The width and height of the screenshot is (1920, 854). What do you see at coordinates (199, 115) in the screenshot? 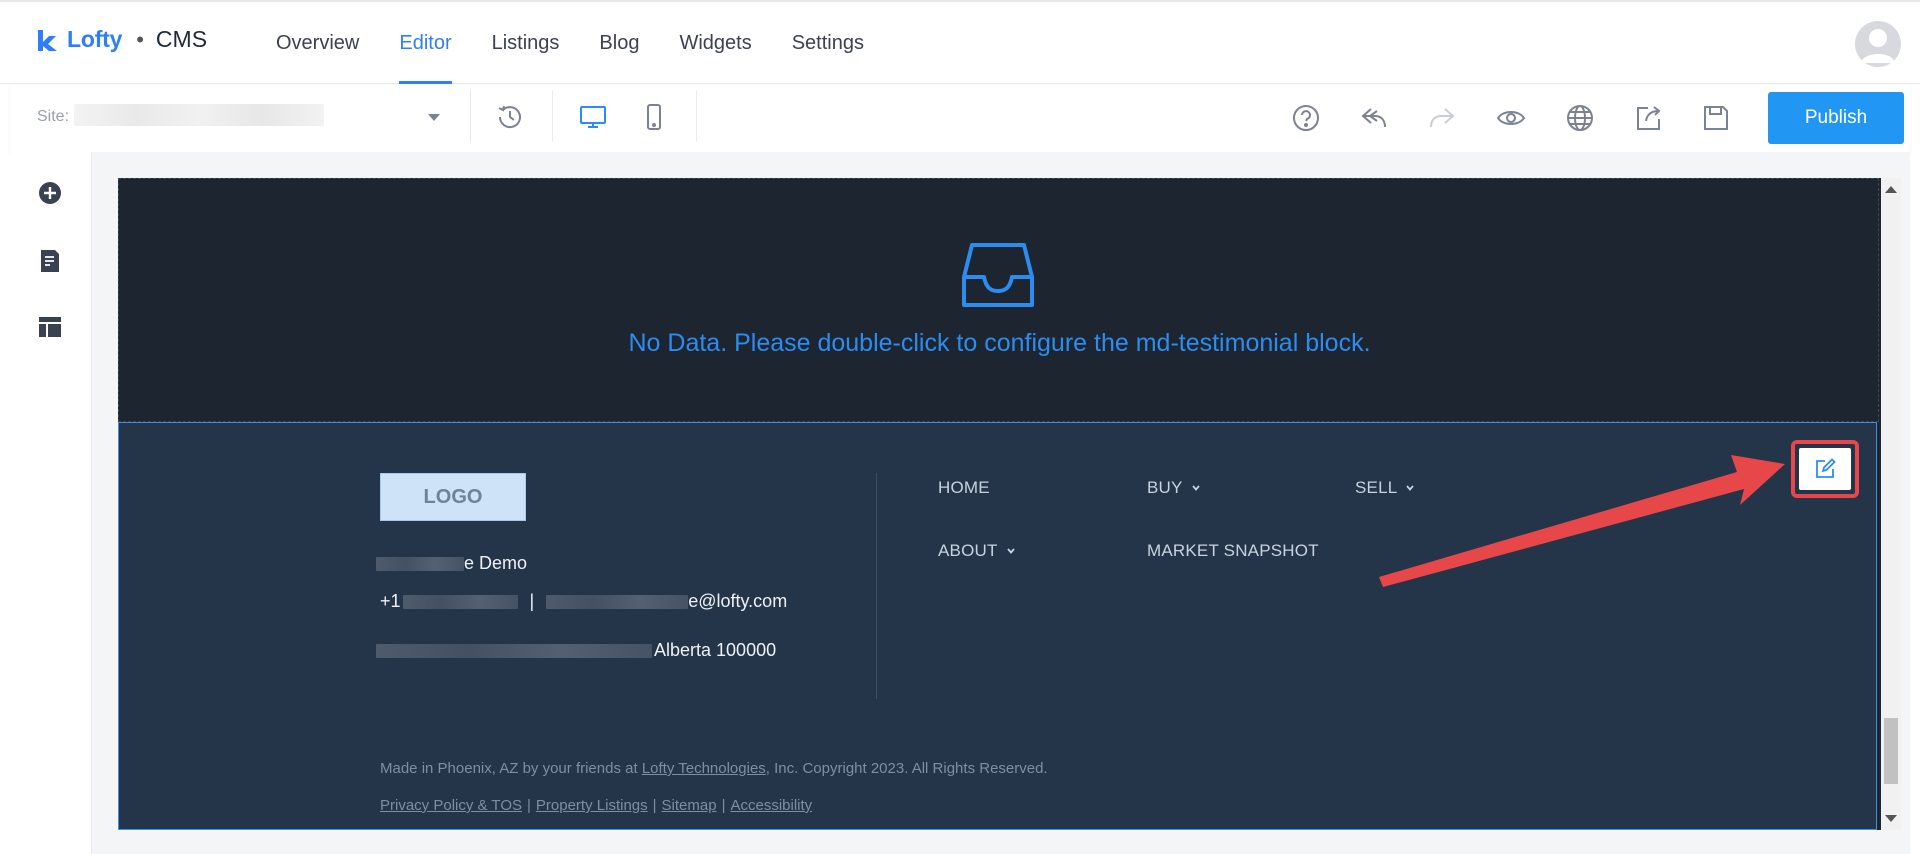
I see `site-selector` at bounding box center [199, 115].